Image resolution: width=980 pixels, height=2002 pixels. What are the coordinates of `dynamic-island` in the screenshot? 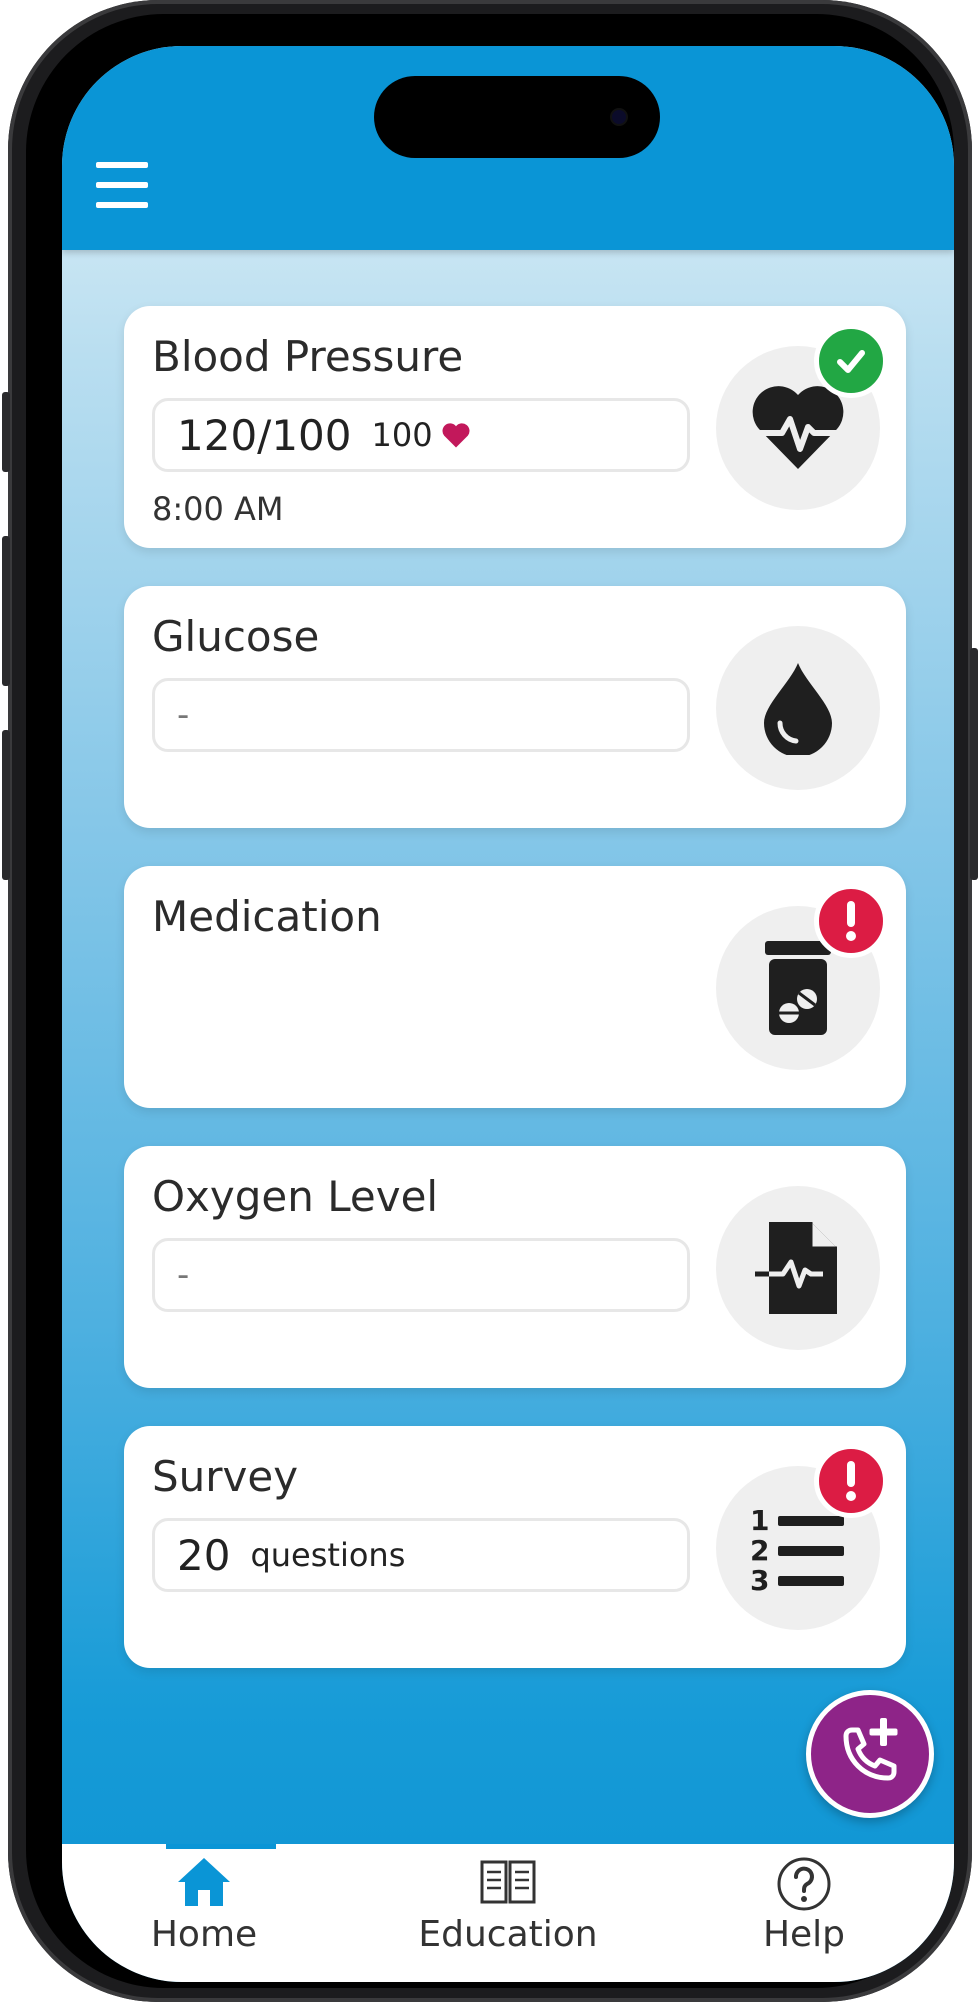 It's located at (517, 117).